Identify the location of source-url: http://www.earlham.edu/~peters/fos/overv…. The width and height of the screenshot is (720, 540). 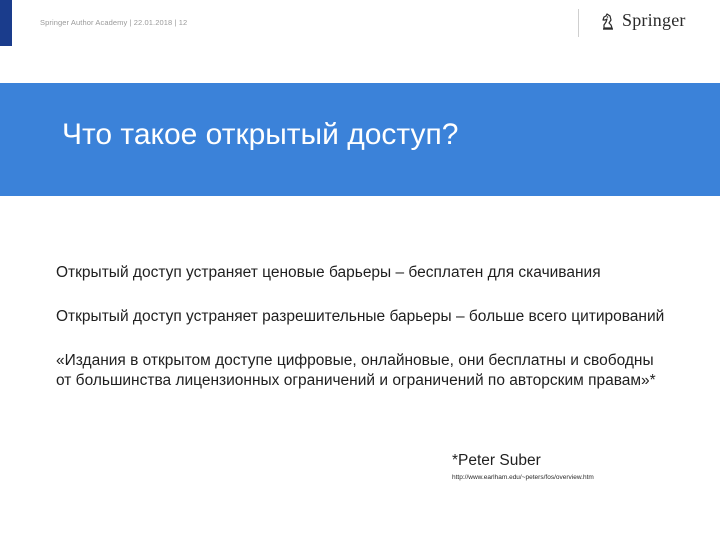
(523, 477).